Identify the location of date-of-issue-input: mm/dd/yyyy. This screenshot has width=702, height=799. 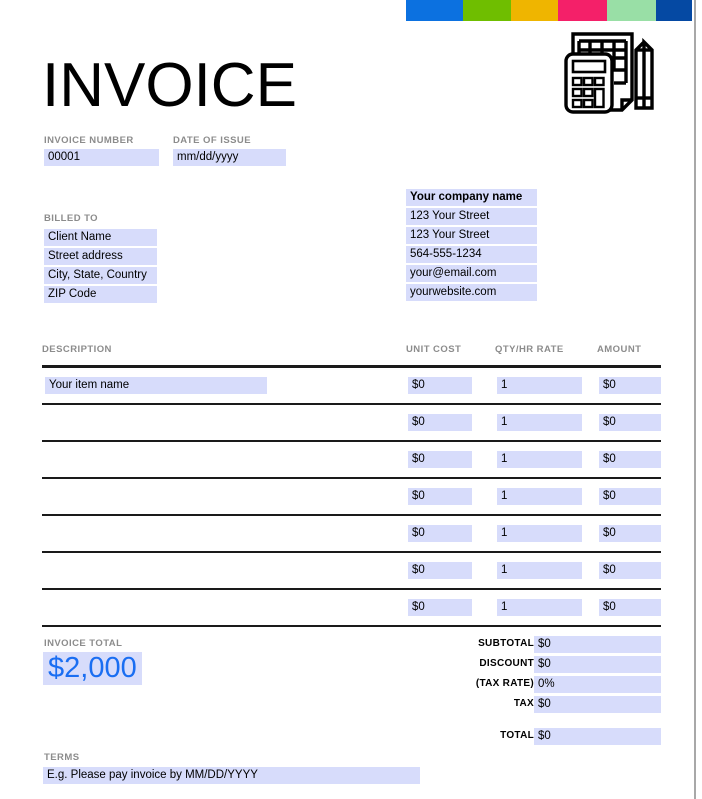
(229, 157).